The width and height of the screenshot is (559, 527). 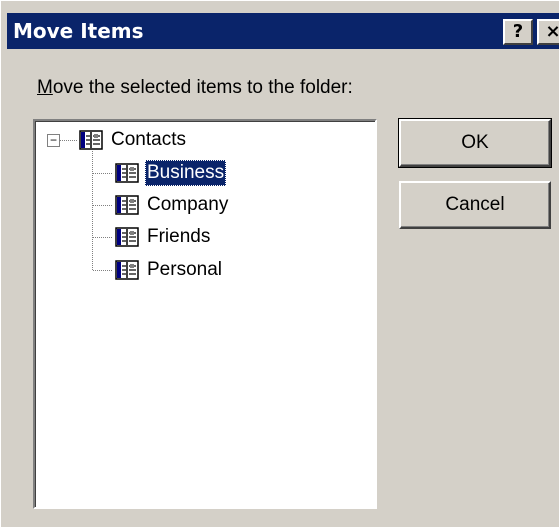 What do you see at coordinates (548, 32) in the screenshot?
I see `close-button: ×` at bounding box center [548, 32].